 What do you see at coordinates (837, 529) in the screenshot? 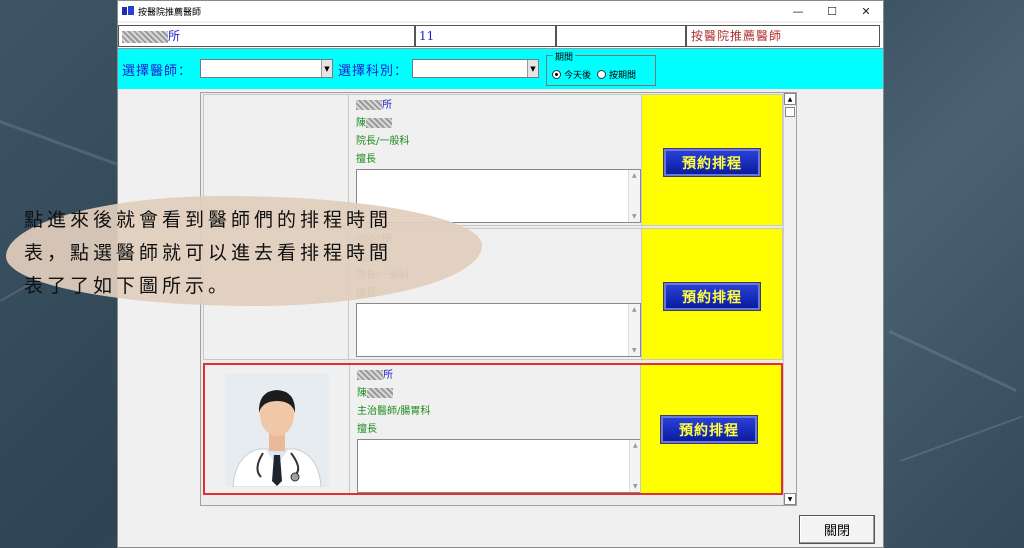
I see `close-button: 關閉` at bounding box center [837, 529].